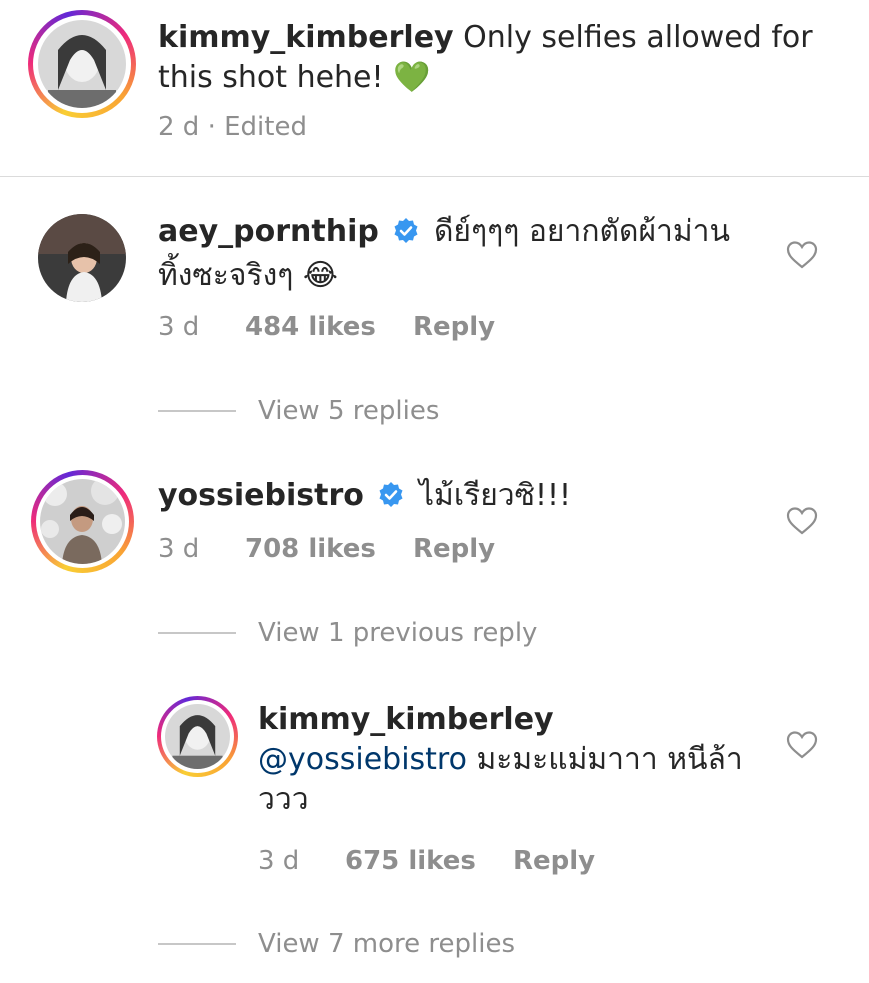 This screenshot has width=869, height=983. Describe the element at coordinates (226, 275) in the screenshot. I see `comment-text-cont: ทิ้งซะจริงๆ` at that location.